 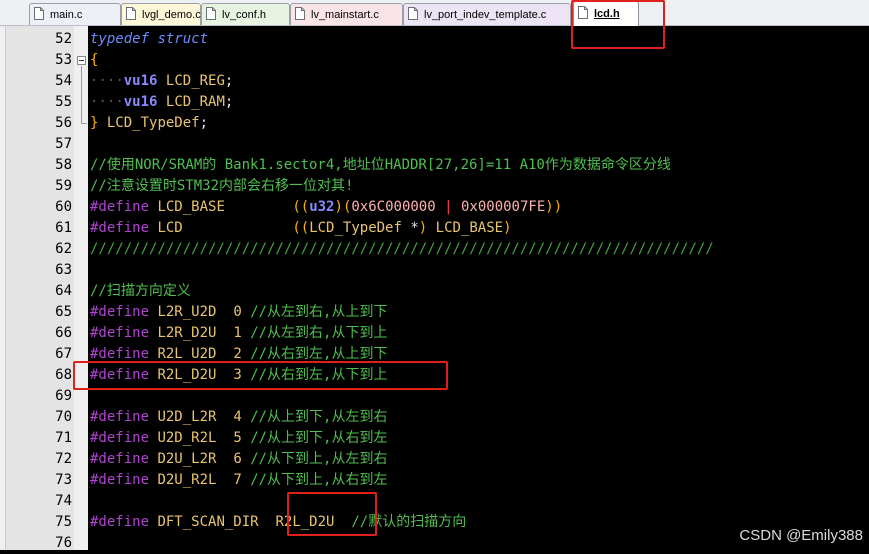 I want to click on code-text: #define U2D_L2R 4 //从上到下,从左到右, so click(x=239, y=417).